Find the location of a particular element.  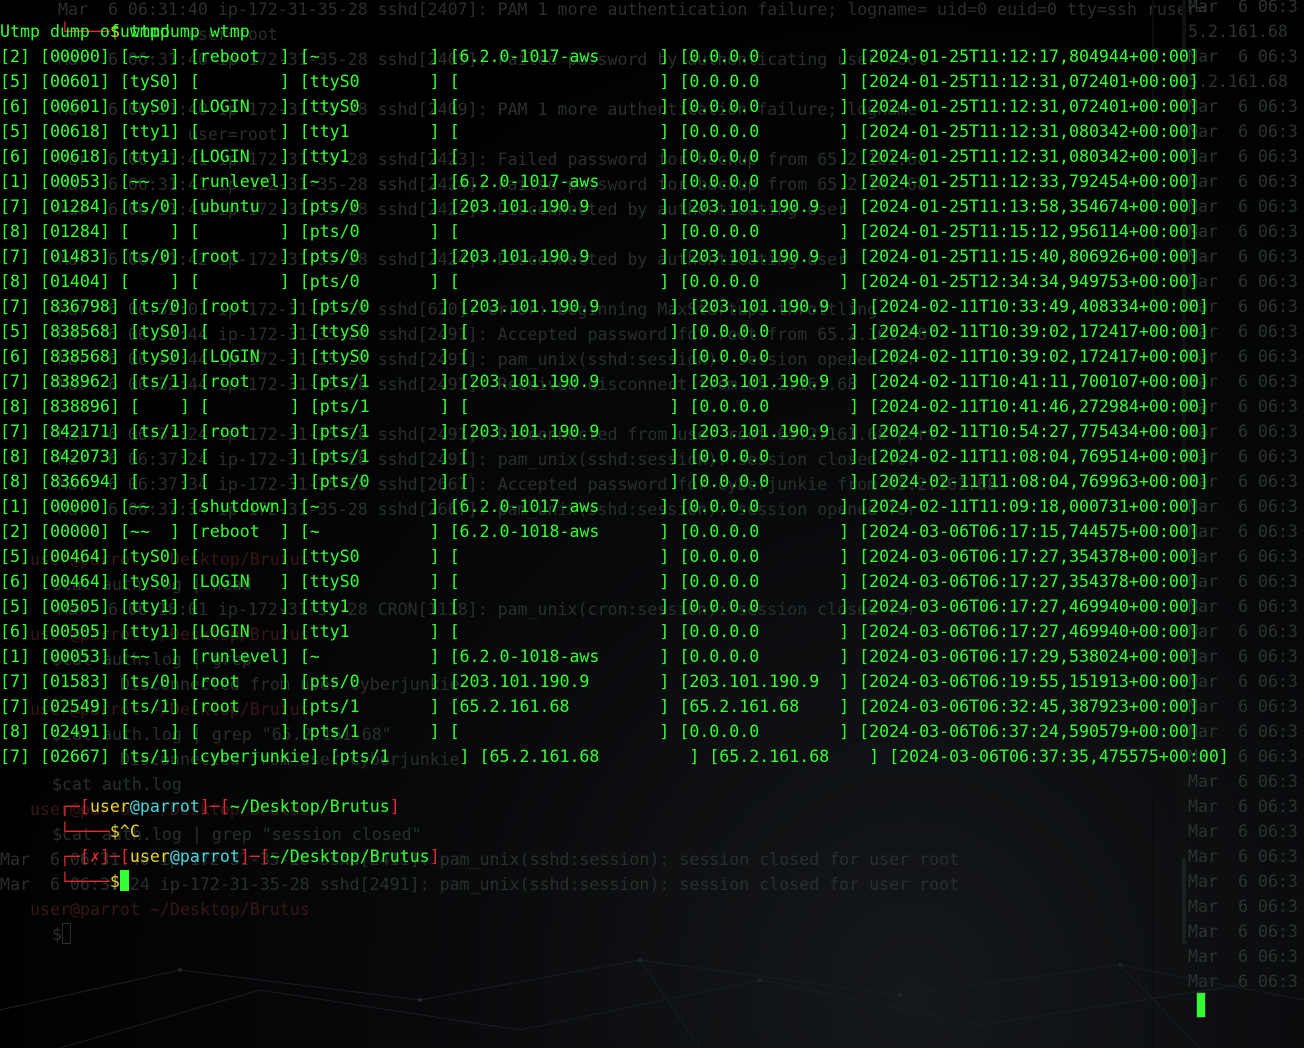

dump-header: Utmp dump of wtmp is located at coordinates (85, 31).